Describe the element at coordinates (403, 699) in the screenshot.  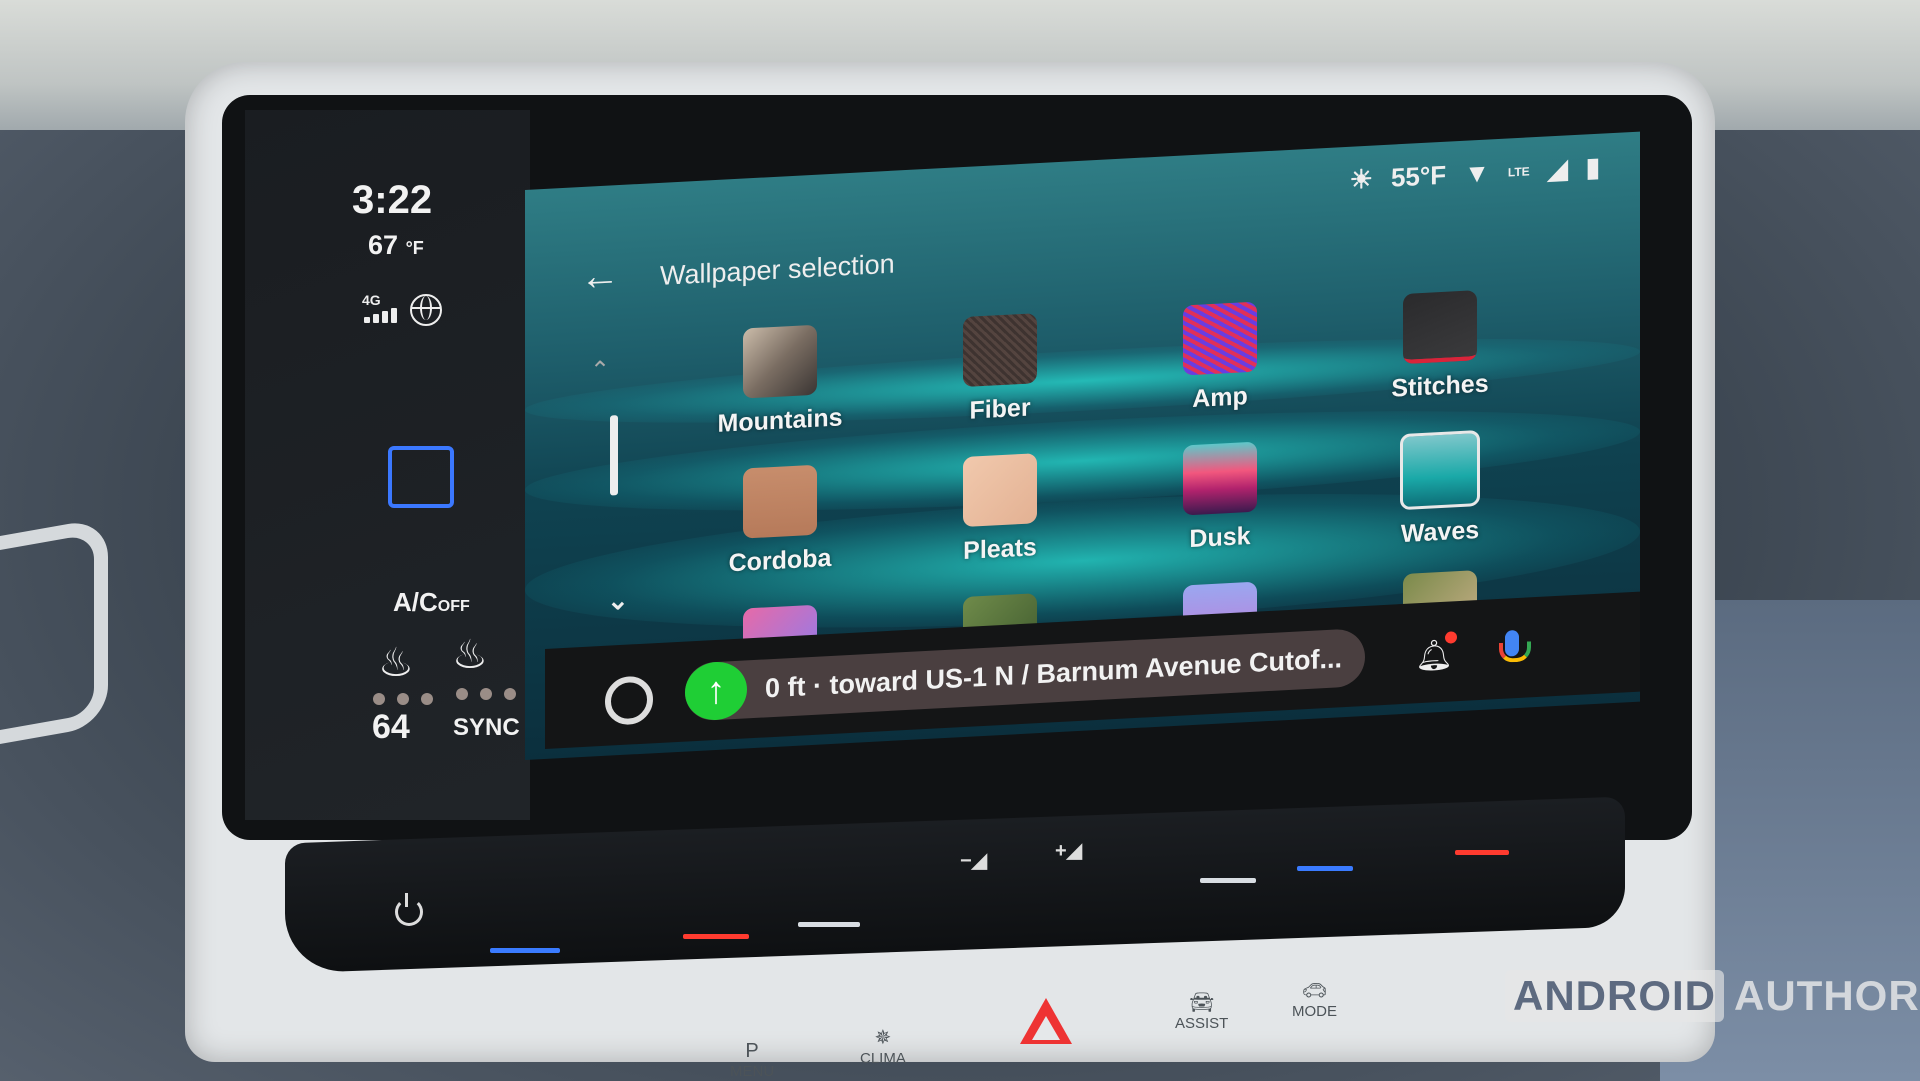
I see `seat-heat-driver-level` at that location.